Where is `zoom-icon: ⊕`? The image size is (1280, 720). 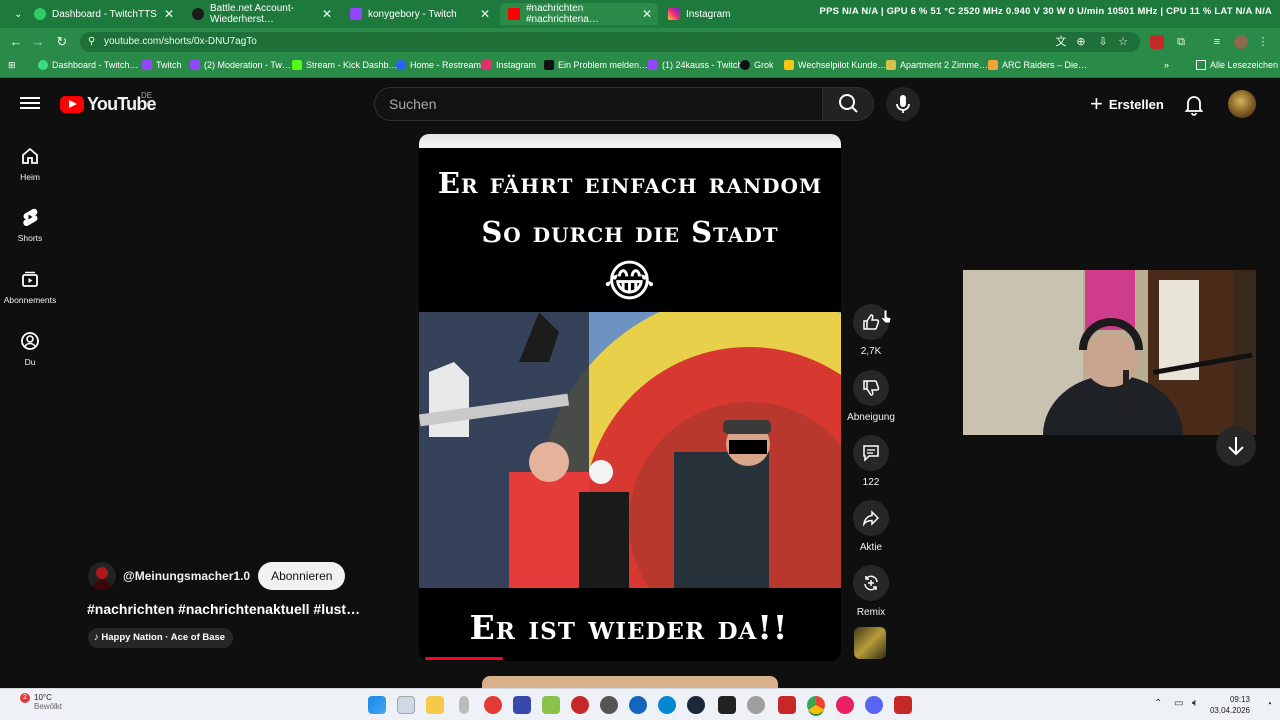
zoom-icon: ⊕ is located at coordinates (1081, 42).